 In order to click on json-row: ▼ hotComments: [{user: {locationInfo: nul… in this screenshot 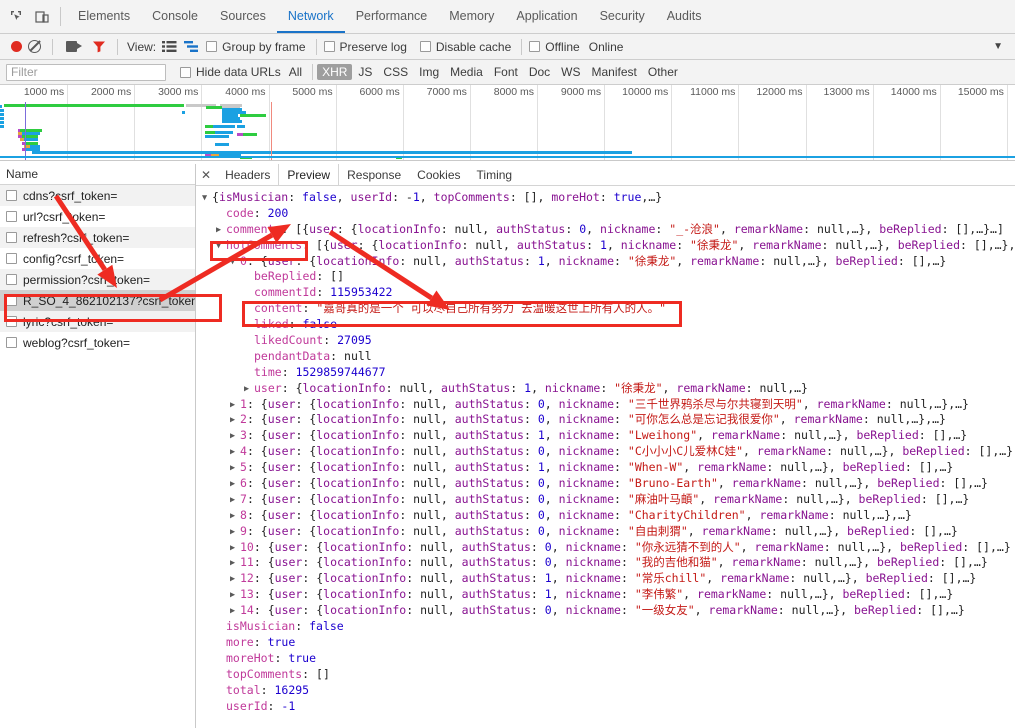, I will do `click(608, 246)`.